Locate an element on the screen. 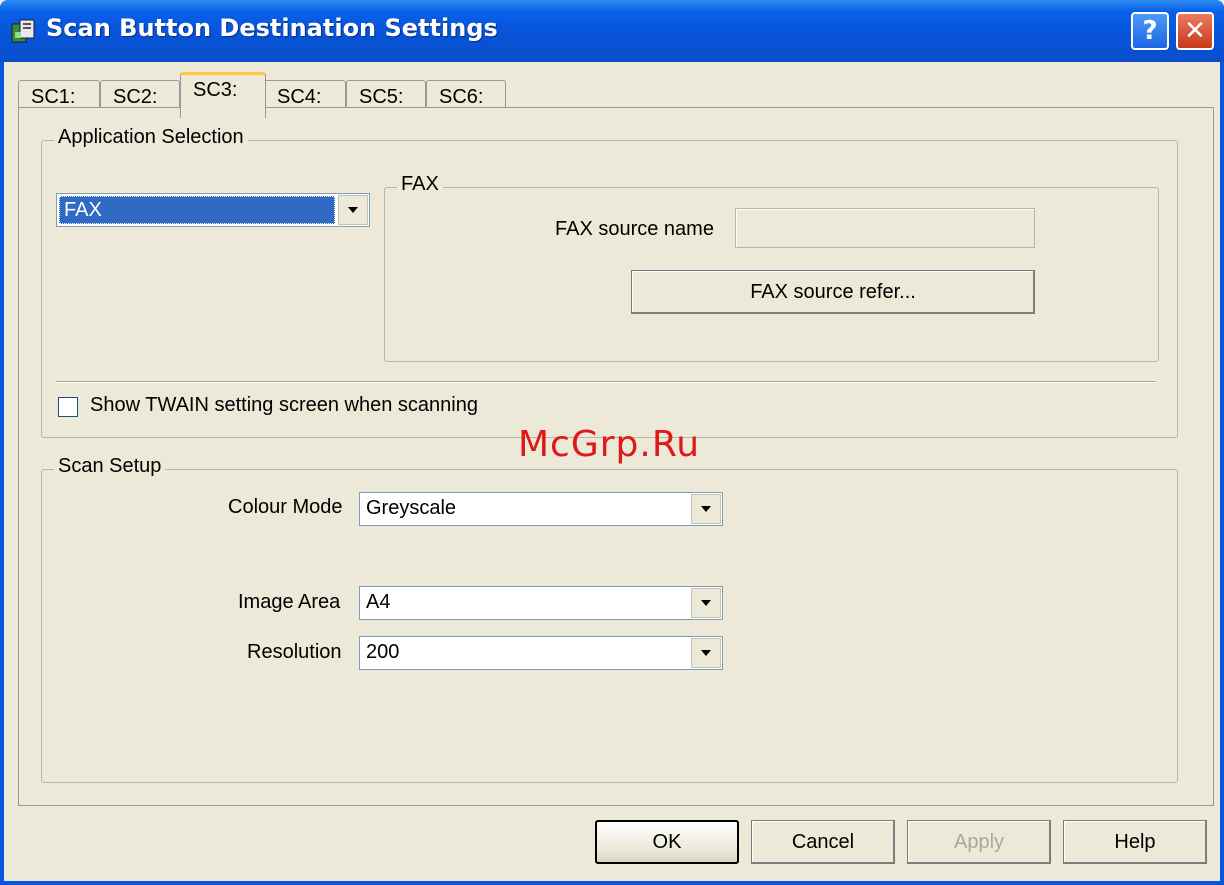 The height and width of the screenshot is (885, 1224). close-icon: ✕ is located at coordinates (1195, 31).